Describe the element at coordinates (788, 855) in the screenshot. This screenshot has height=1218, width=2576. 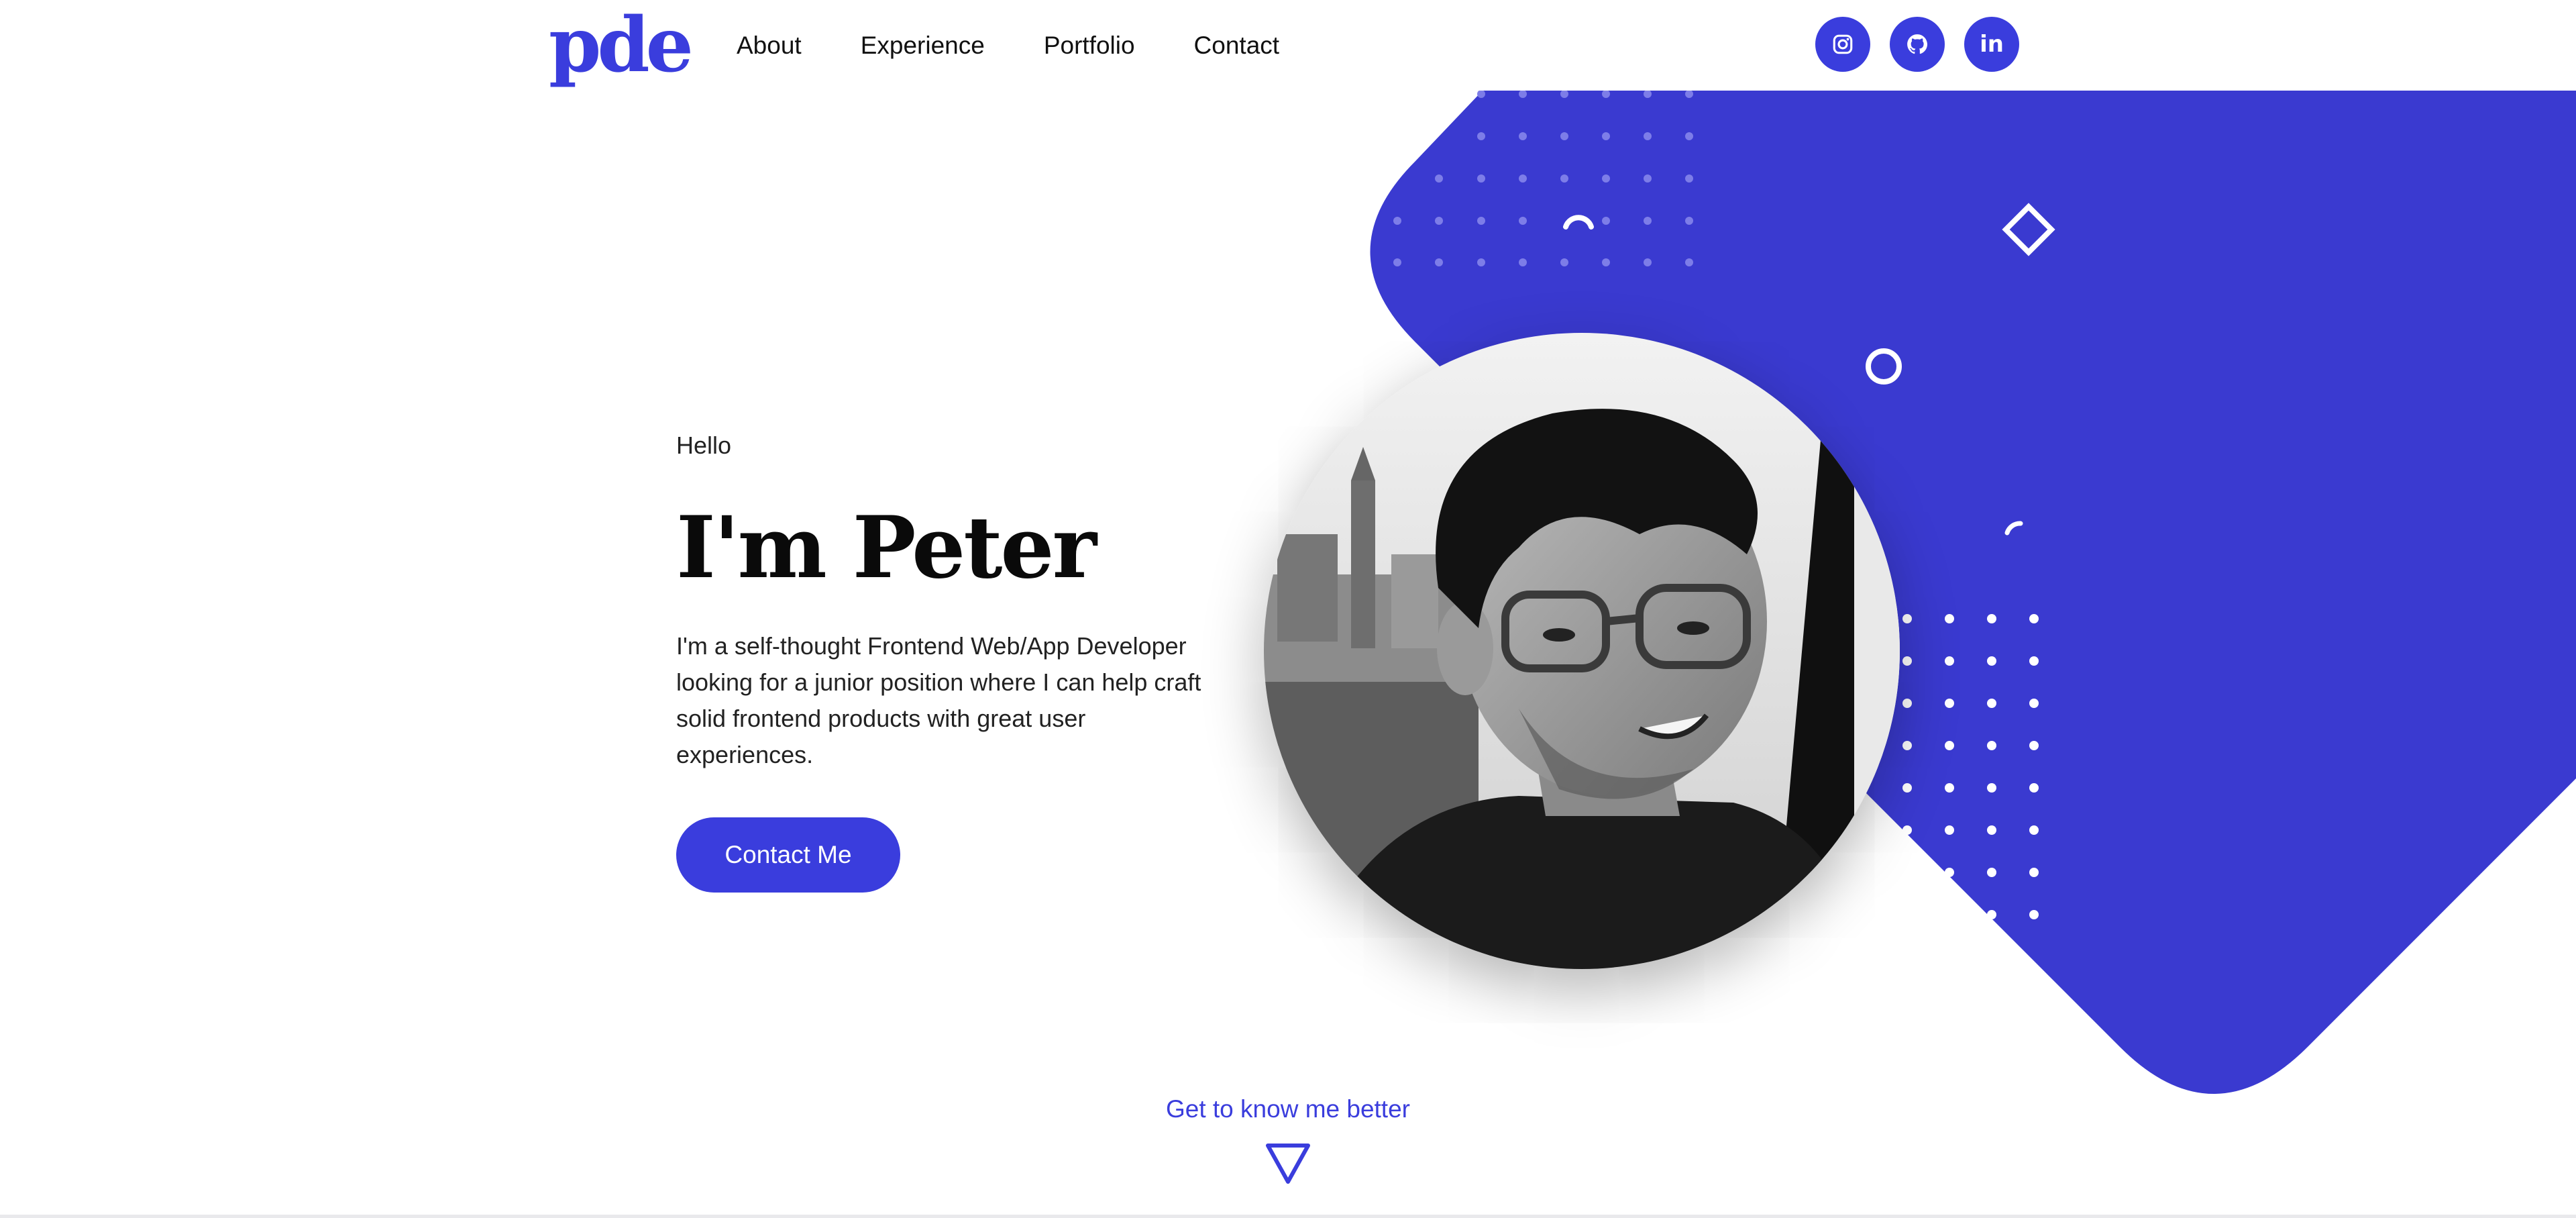
I see `contact-me-button: Contact Me` at that location.